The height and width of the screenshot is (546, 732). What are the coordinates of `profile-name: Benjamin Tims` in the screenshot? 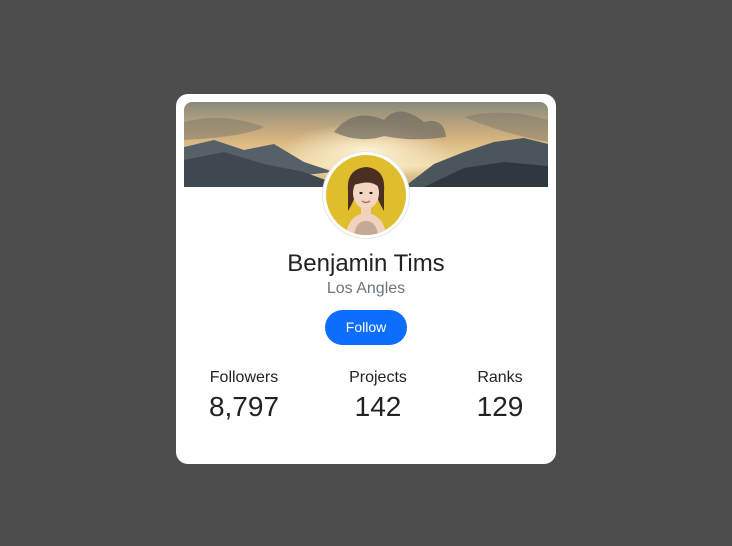 It's located at (366, 263).